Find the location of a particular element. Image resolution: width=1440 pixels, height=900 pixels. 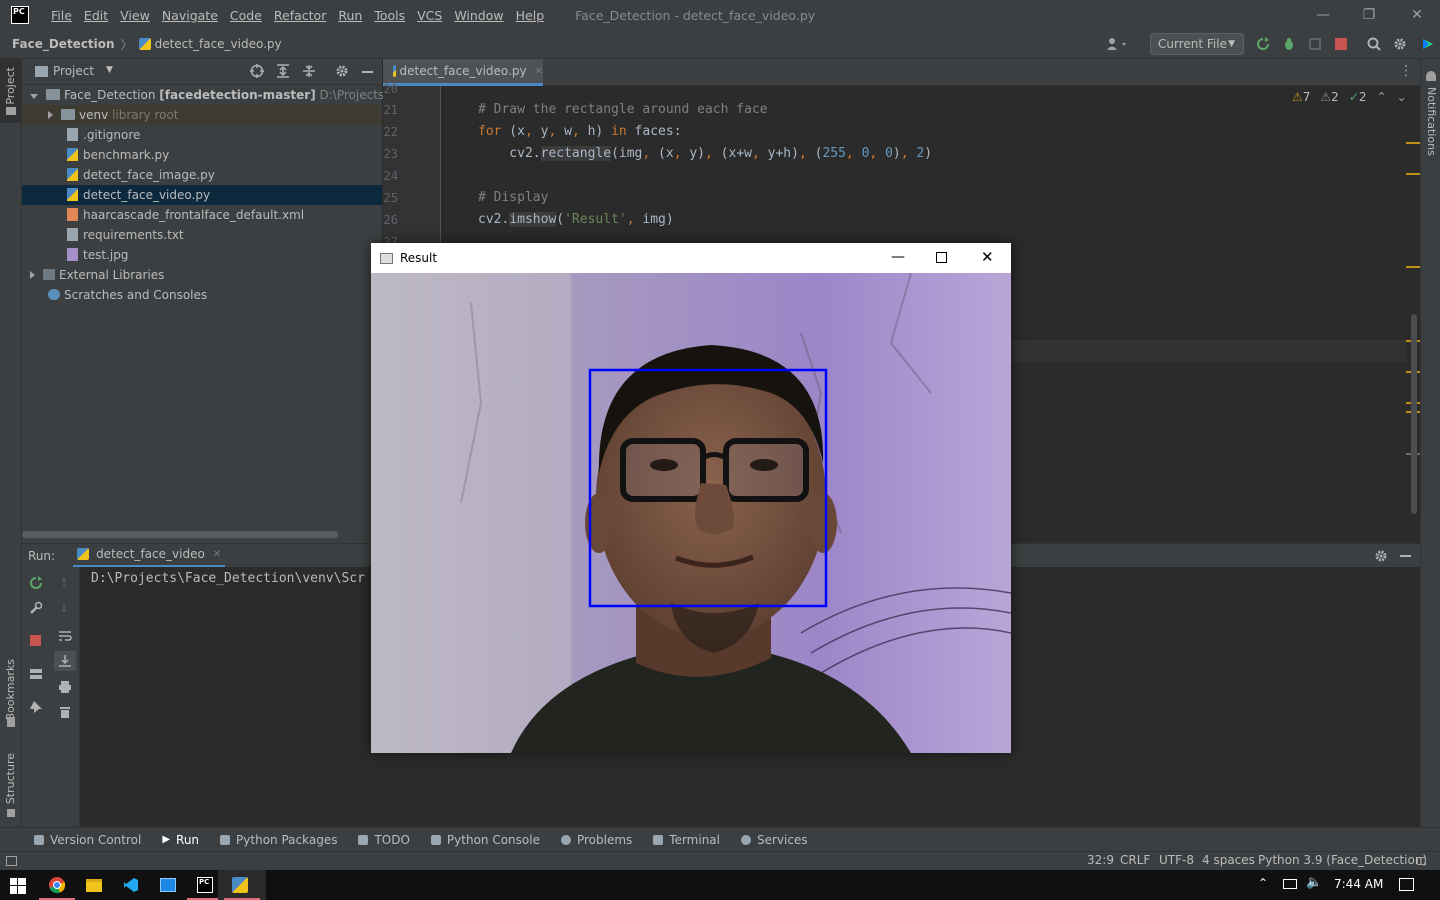

chevron-down-icon is located at coordinates (34, 96).